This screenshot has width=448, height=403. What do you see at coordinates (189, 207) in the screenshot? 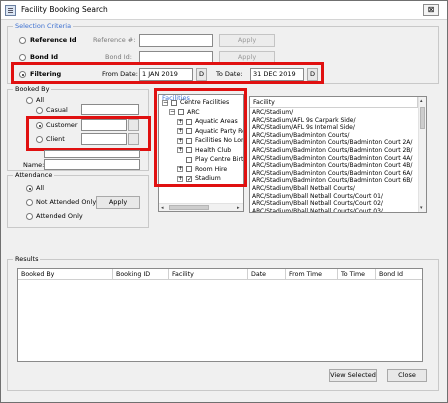
I see `tree-scroll-thumb` at bounding box center [189, 207].